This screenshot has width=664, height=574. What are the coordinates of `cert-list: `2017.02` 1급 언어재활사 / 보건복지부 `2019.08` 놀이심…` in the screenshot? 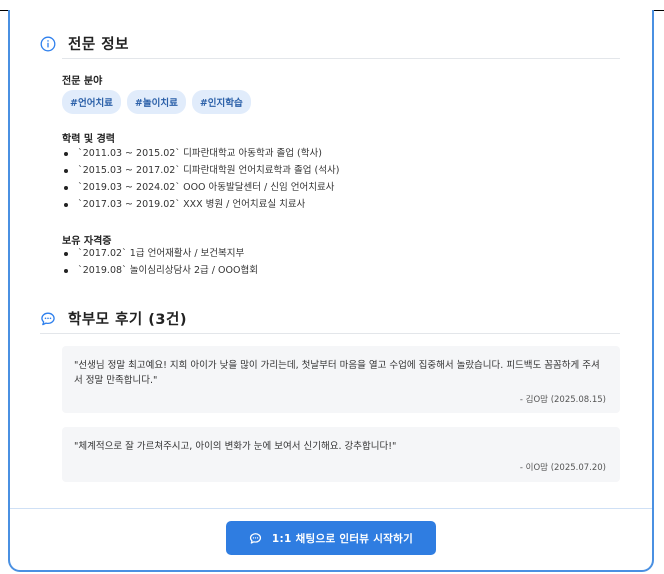 It's located at (160, 262).